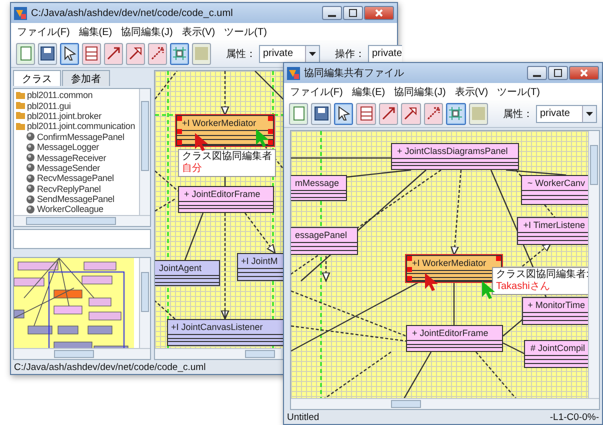 The image size is (603, 425). Describe the element at coordinates (552, 231) in the screenshot. I see `class-node: +I TimerListene` at that location.